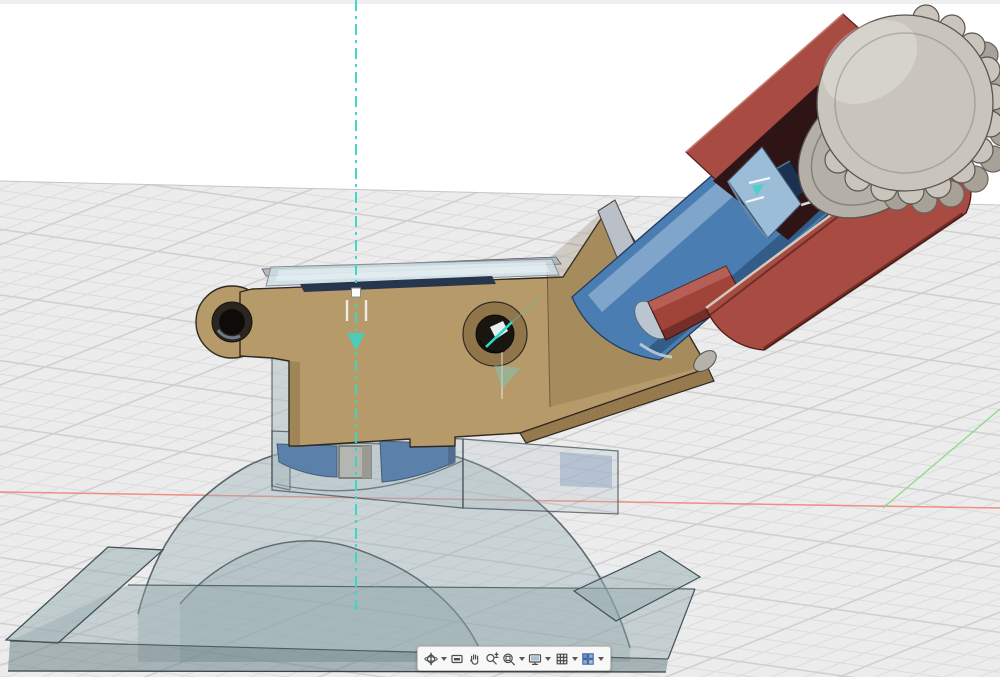 Image resolution: width=1000 pixels, height=677 pixels. I want to click on nav-item-viewports, so click(592, 659).